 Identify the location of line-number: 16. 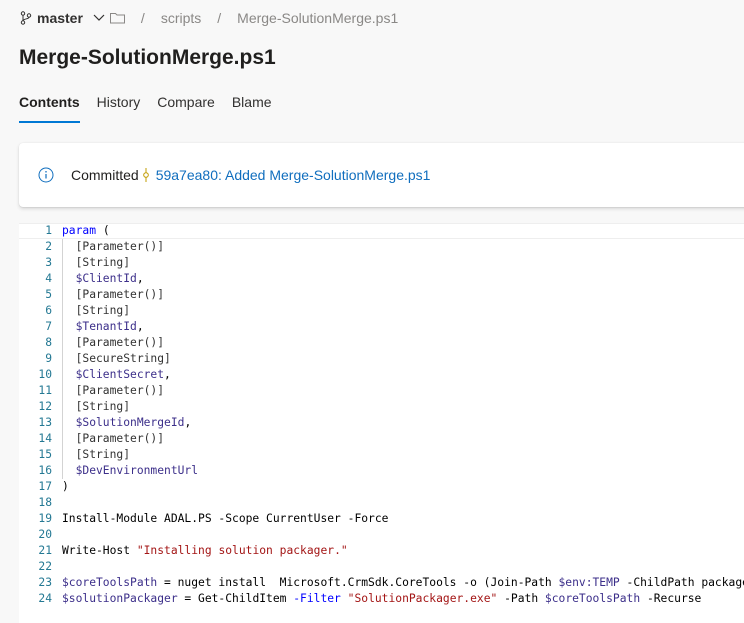
(45, 470).